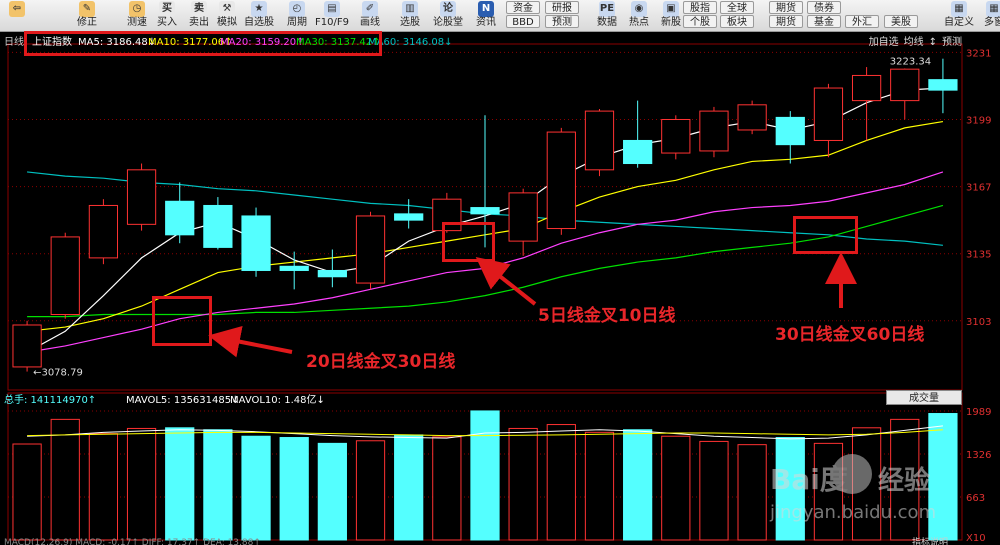 This screenshot has height=545, width=1000. What do you see at coordinates (259, 22) in the screenshot?
I see `toolbar-label: 自选股` at bounding box center [259, 22].